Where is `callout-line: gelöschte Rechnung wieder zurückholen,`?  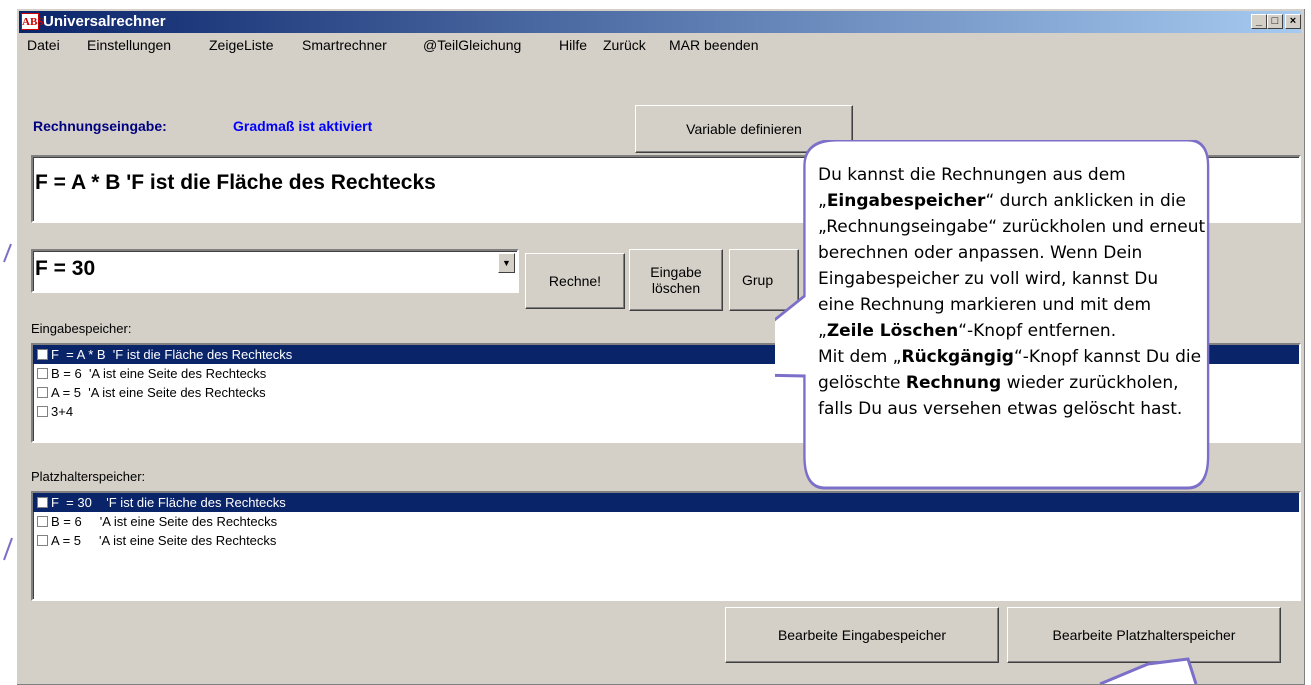 callout-line: gelöschte Rechnung wieder zurückholen, is located at coordinates (998, 383).